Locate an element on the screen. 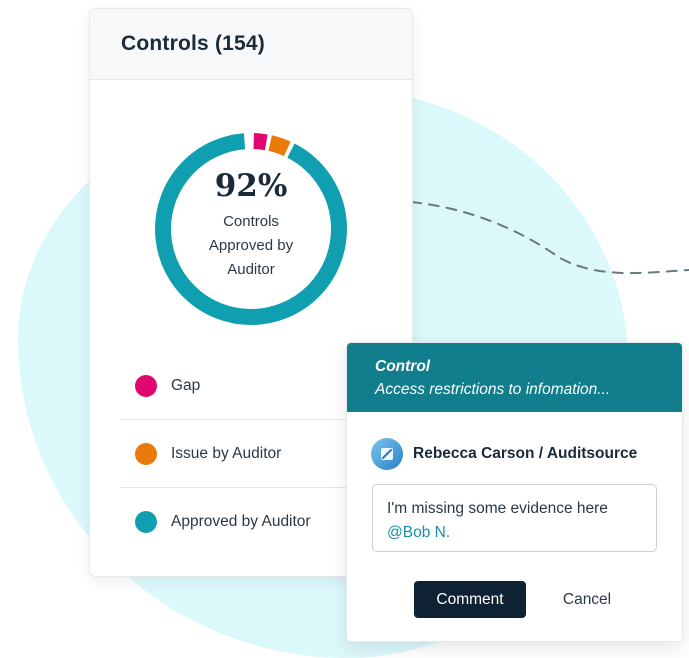 This screenshot has height=658, width=689. legend-dot-approved is located at coordinates (146, 521).